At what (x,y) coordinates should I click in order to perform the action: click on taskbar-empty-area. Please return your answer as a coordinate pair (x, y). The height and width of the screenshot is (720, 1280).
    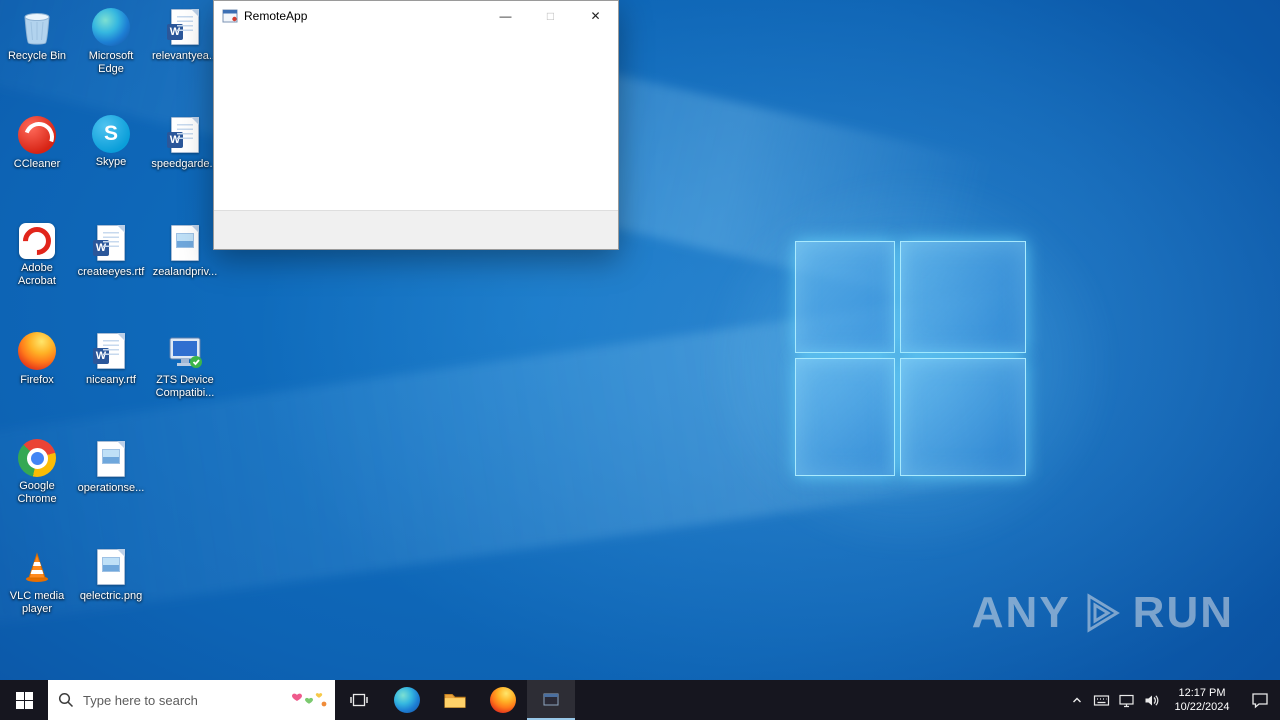
    Looking at the image, I should click on (819, 700).